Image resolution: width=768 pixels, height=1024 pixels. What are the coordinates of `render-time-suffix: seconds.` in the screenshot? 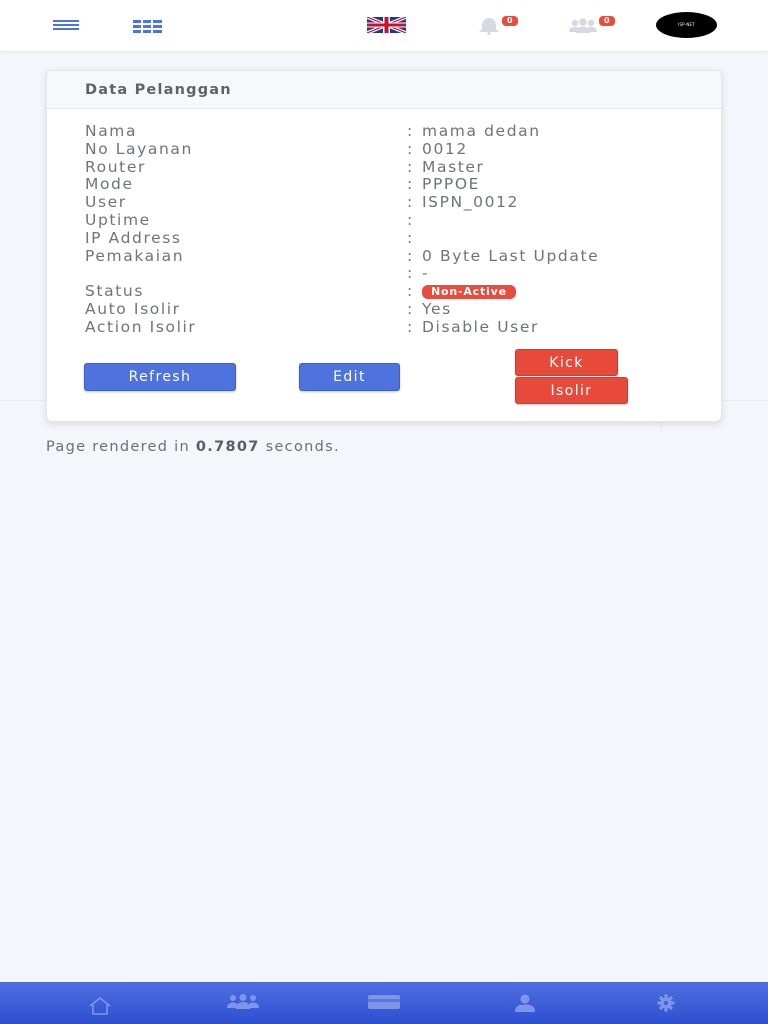 It's located at (302, 447).